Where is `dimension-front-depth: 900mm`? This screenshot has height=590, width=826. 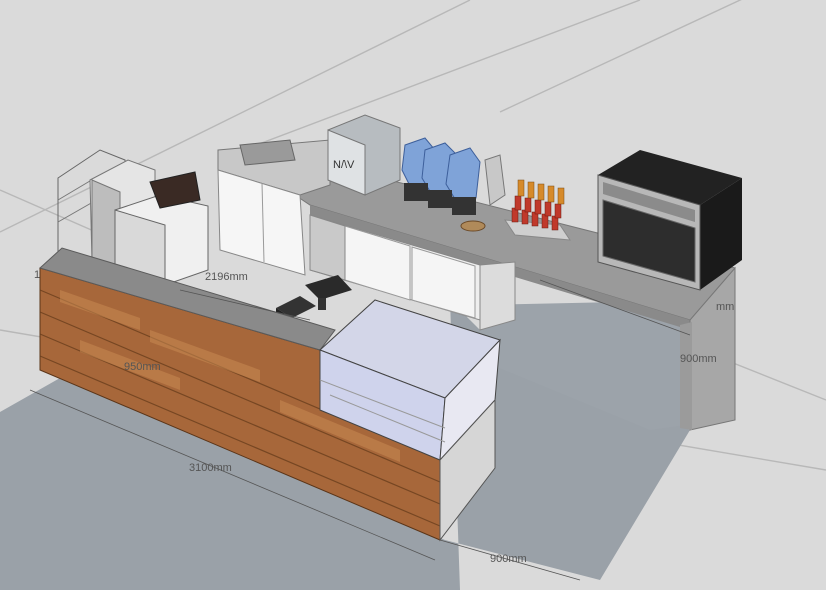
dimension-front-depth: 900mm is located at coordinates (508, 559).